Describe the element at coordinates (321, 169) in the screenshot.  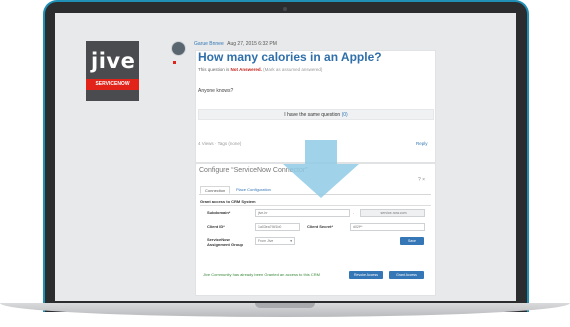
I see `down-arrow-icon` at that location.